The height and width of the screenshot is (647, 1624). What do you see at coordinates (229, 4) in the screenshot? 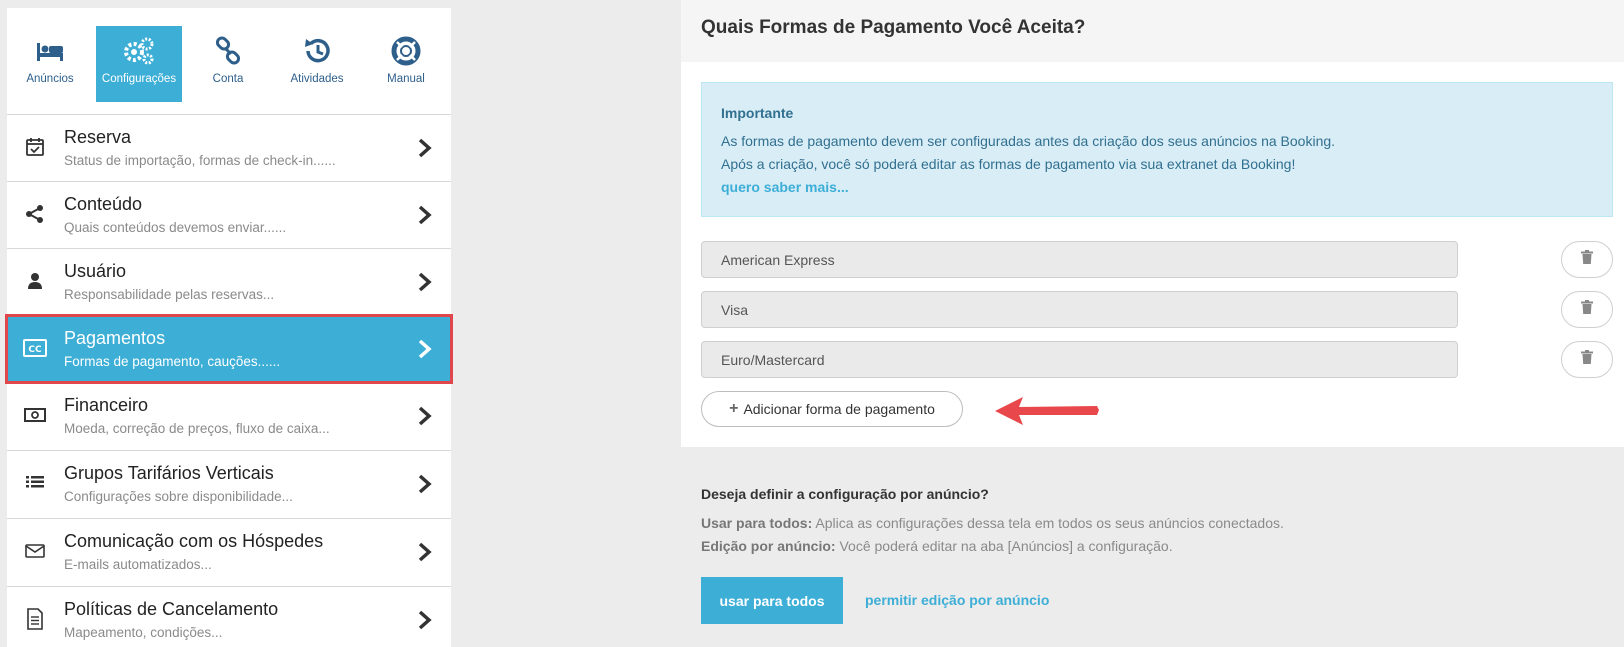
I see `sidebar-top-strip` at bounding box center [229, 4].